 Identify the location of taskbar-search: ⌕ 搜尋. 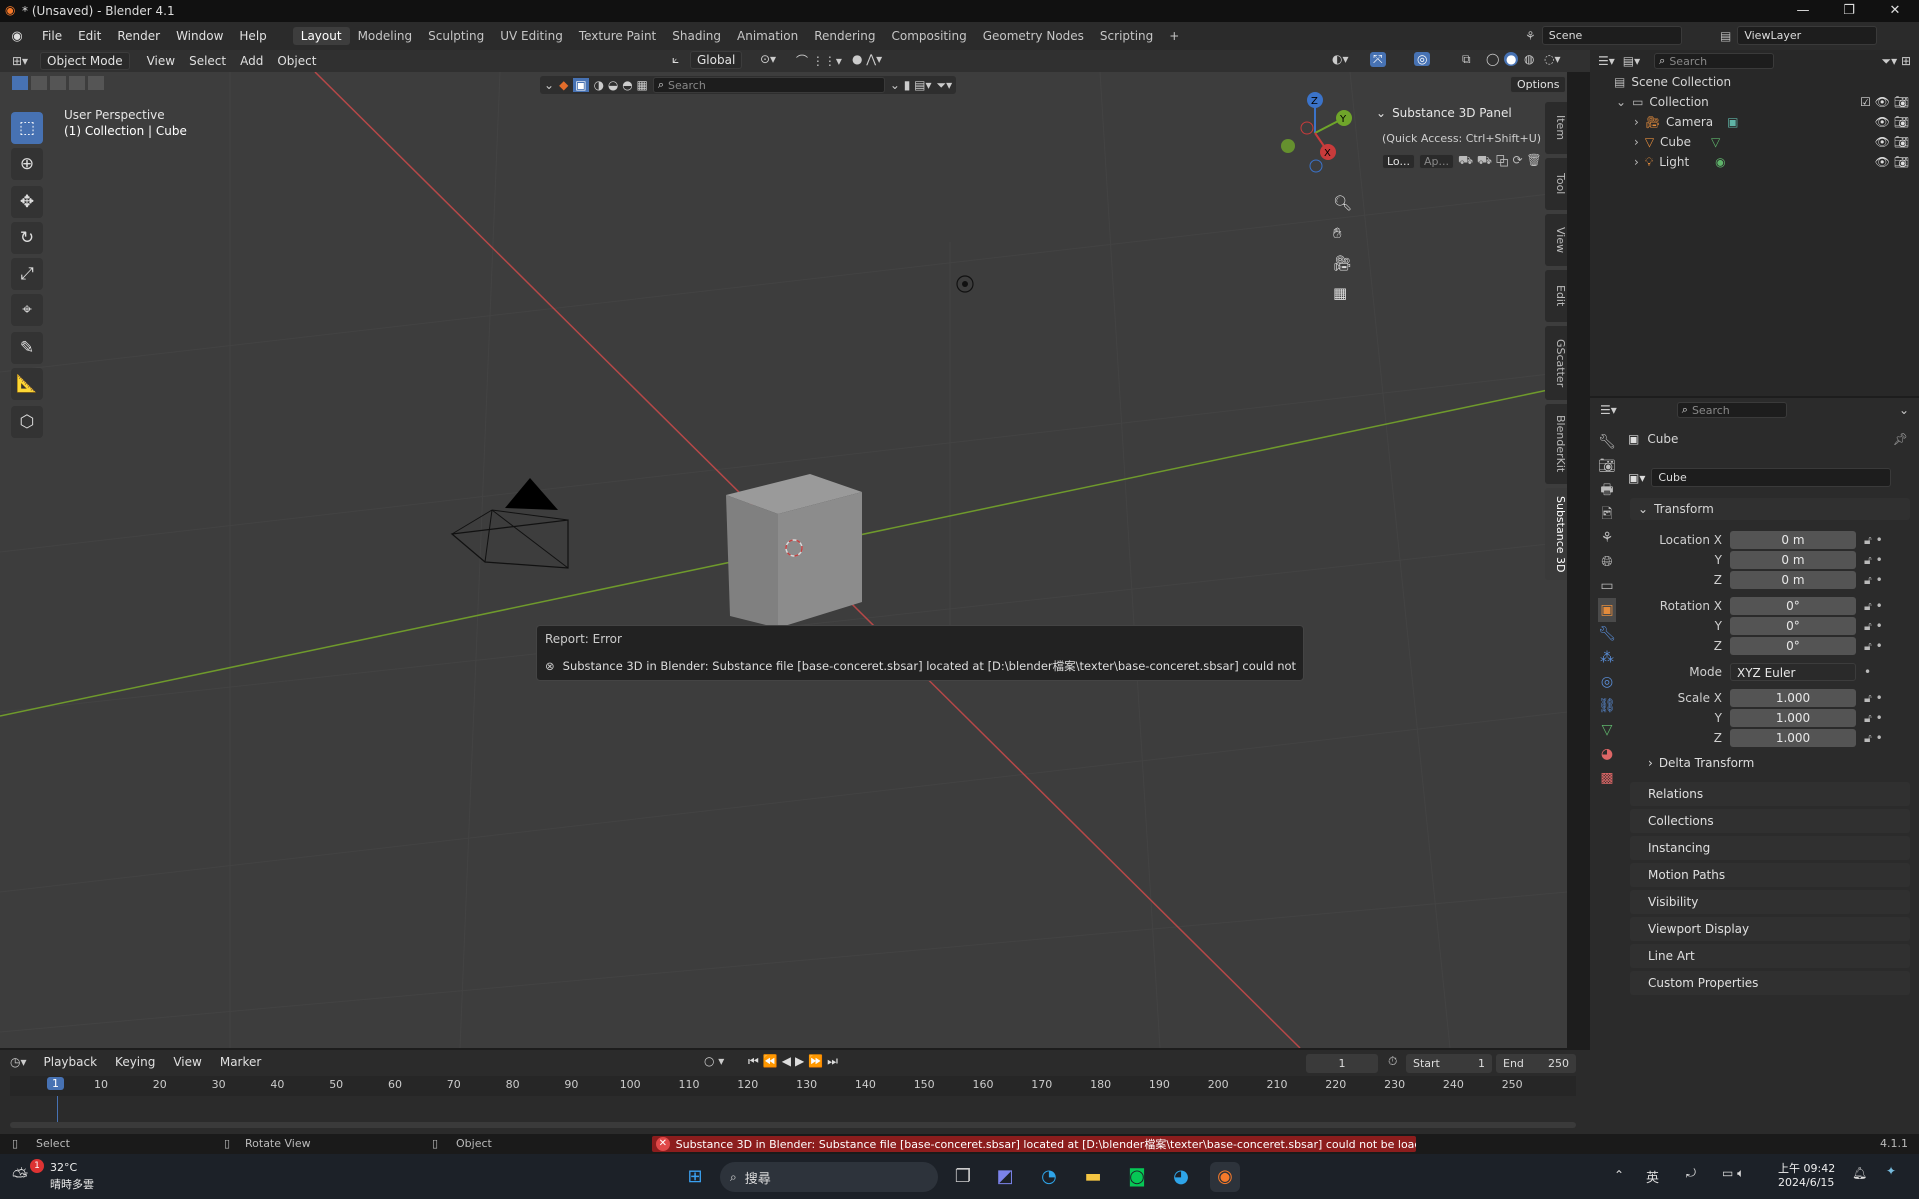
(829, 1177).